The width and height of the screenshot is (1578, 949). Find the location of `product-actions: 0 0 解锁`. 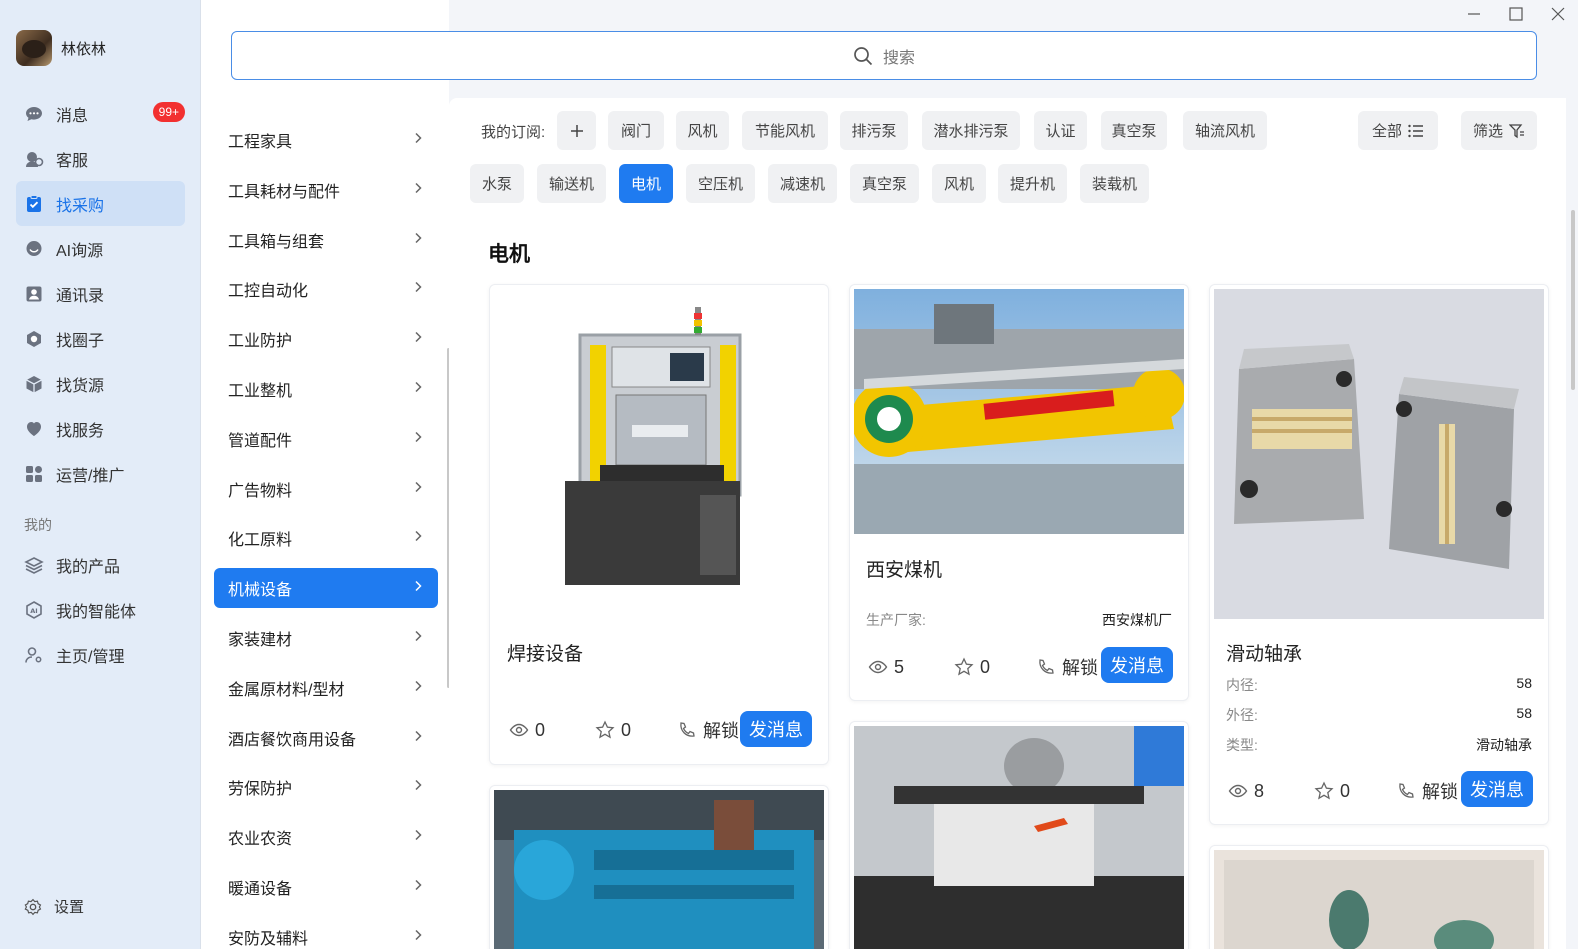

product-actions: 0 0 解锁 is located at coordinates (624, 730).